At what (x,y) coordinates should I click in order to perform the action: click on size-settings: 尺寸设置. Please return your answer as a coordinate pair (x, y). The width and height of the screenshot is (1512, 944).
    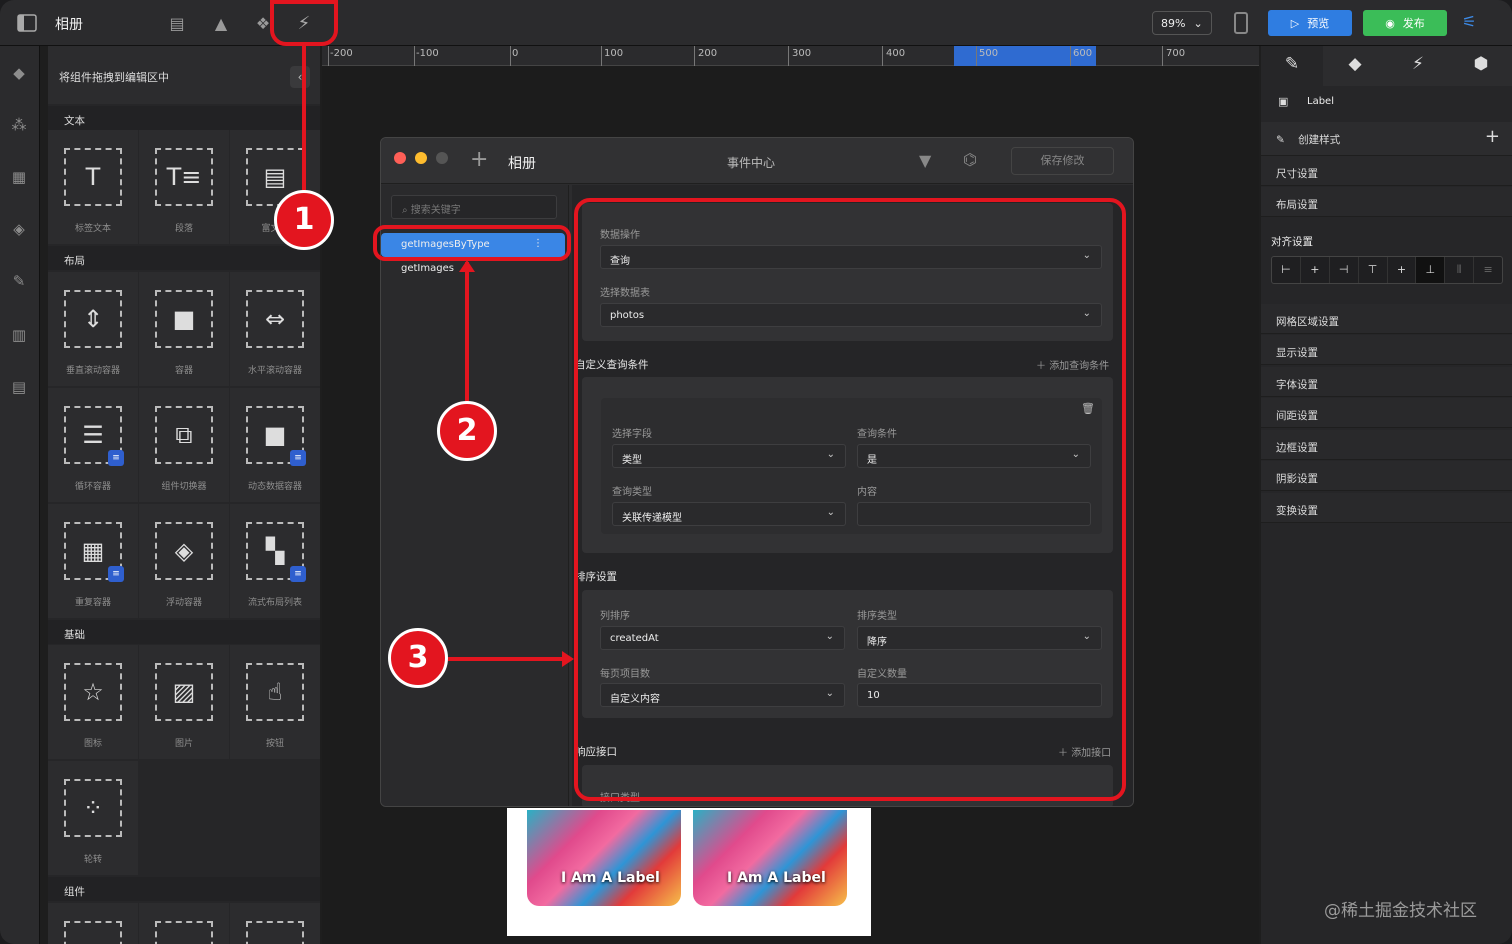
    Looking at the image, I should click on (1386, 171).